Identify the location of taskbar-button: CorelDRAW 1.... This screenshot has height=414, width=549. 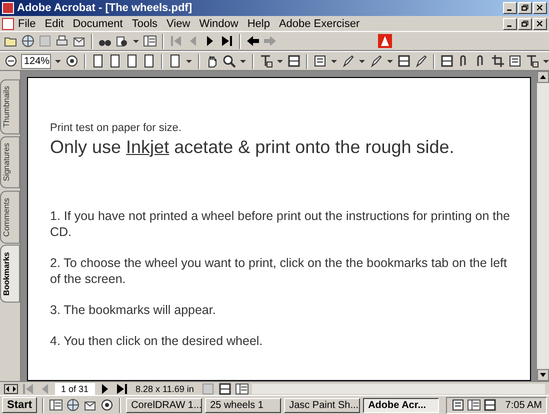
(164, 405).